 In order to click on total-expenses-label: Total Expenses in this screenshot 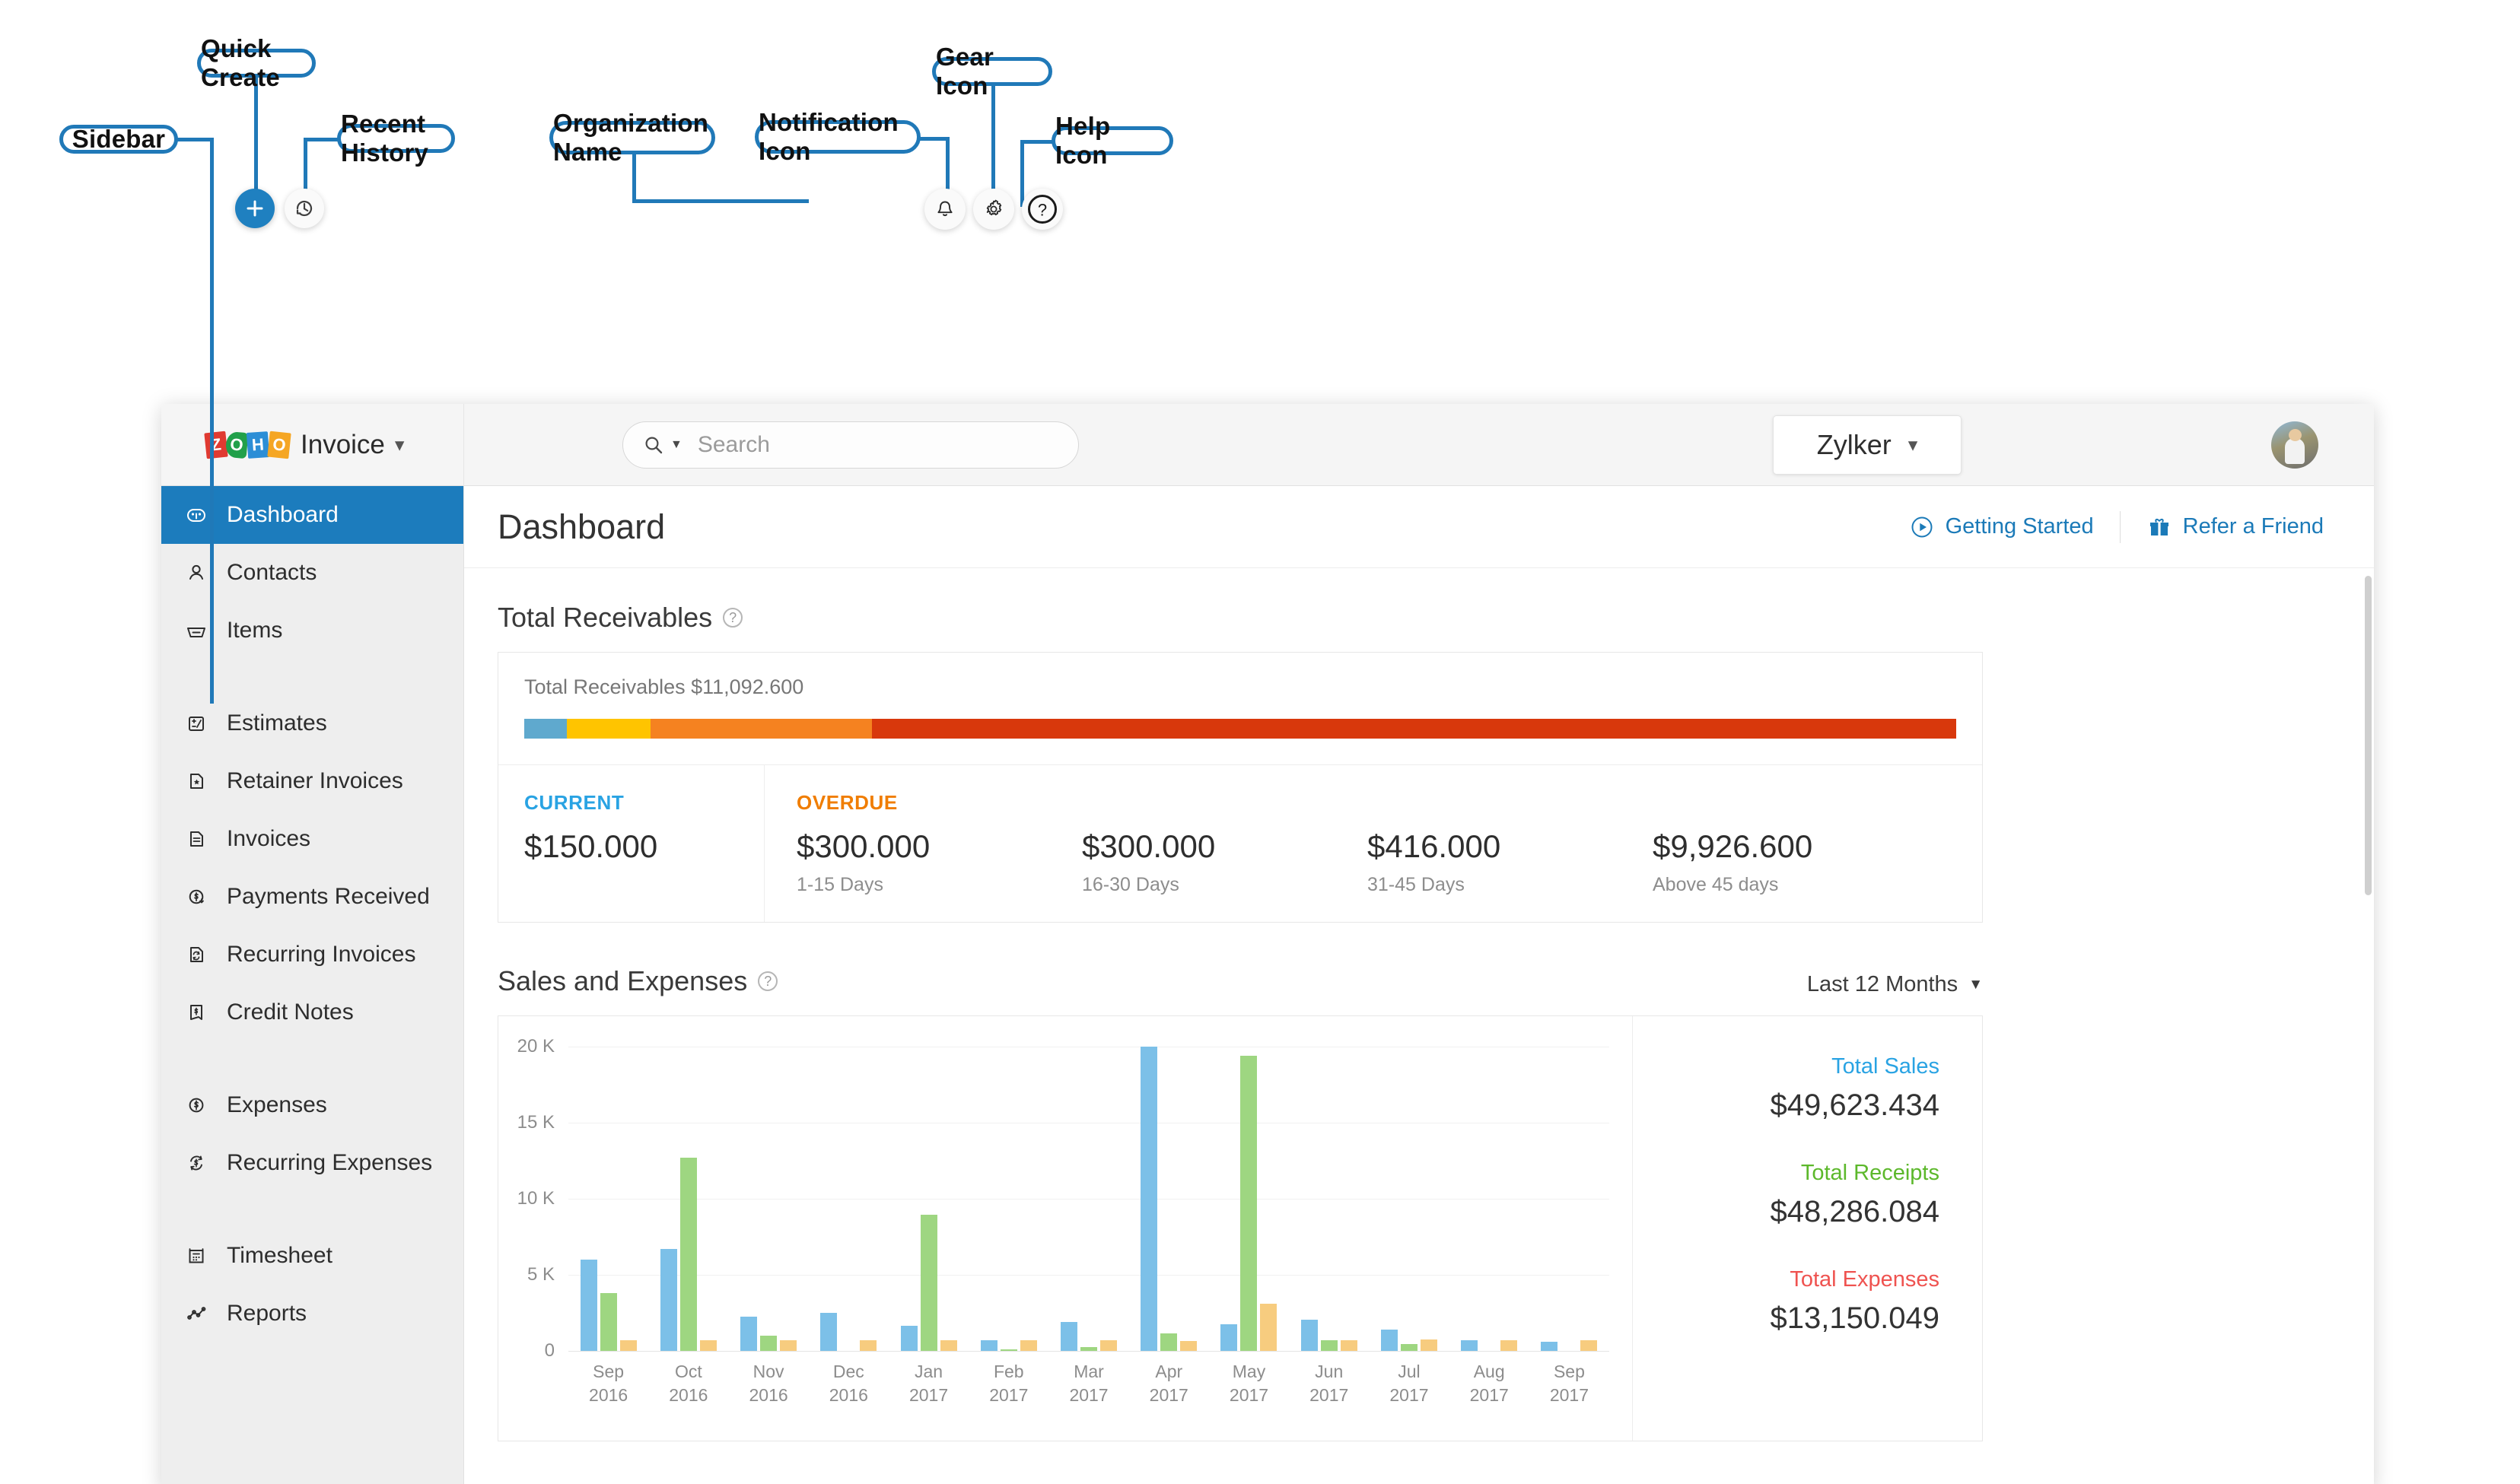, I will do `click(1865, 1279)`.